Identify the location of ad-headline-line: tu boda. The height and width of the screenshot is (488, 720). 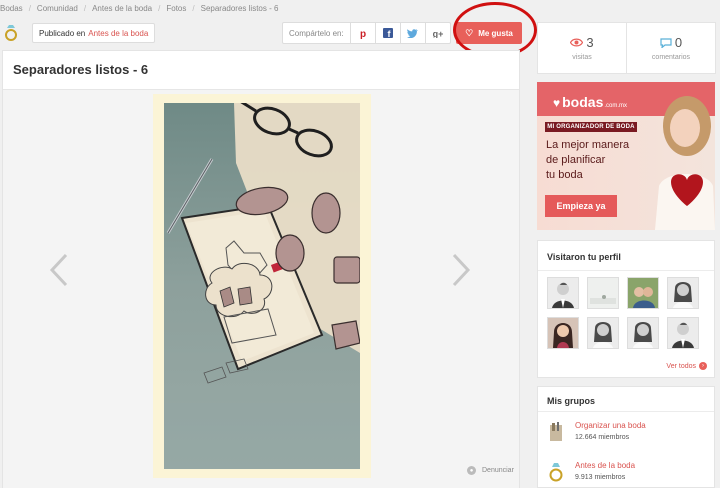
(564, 175).